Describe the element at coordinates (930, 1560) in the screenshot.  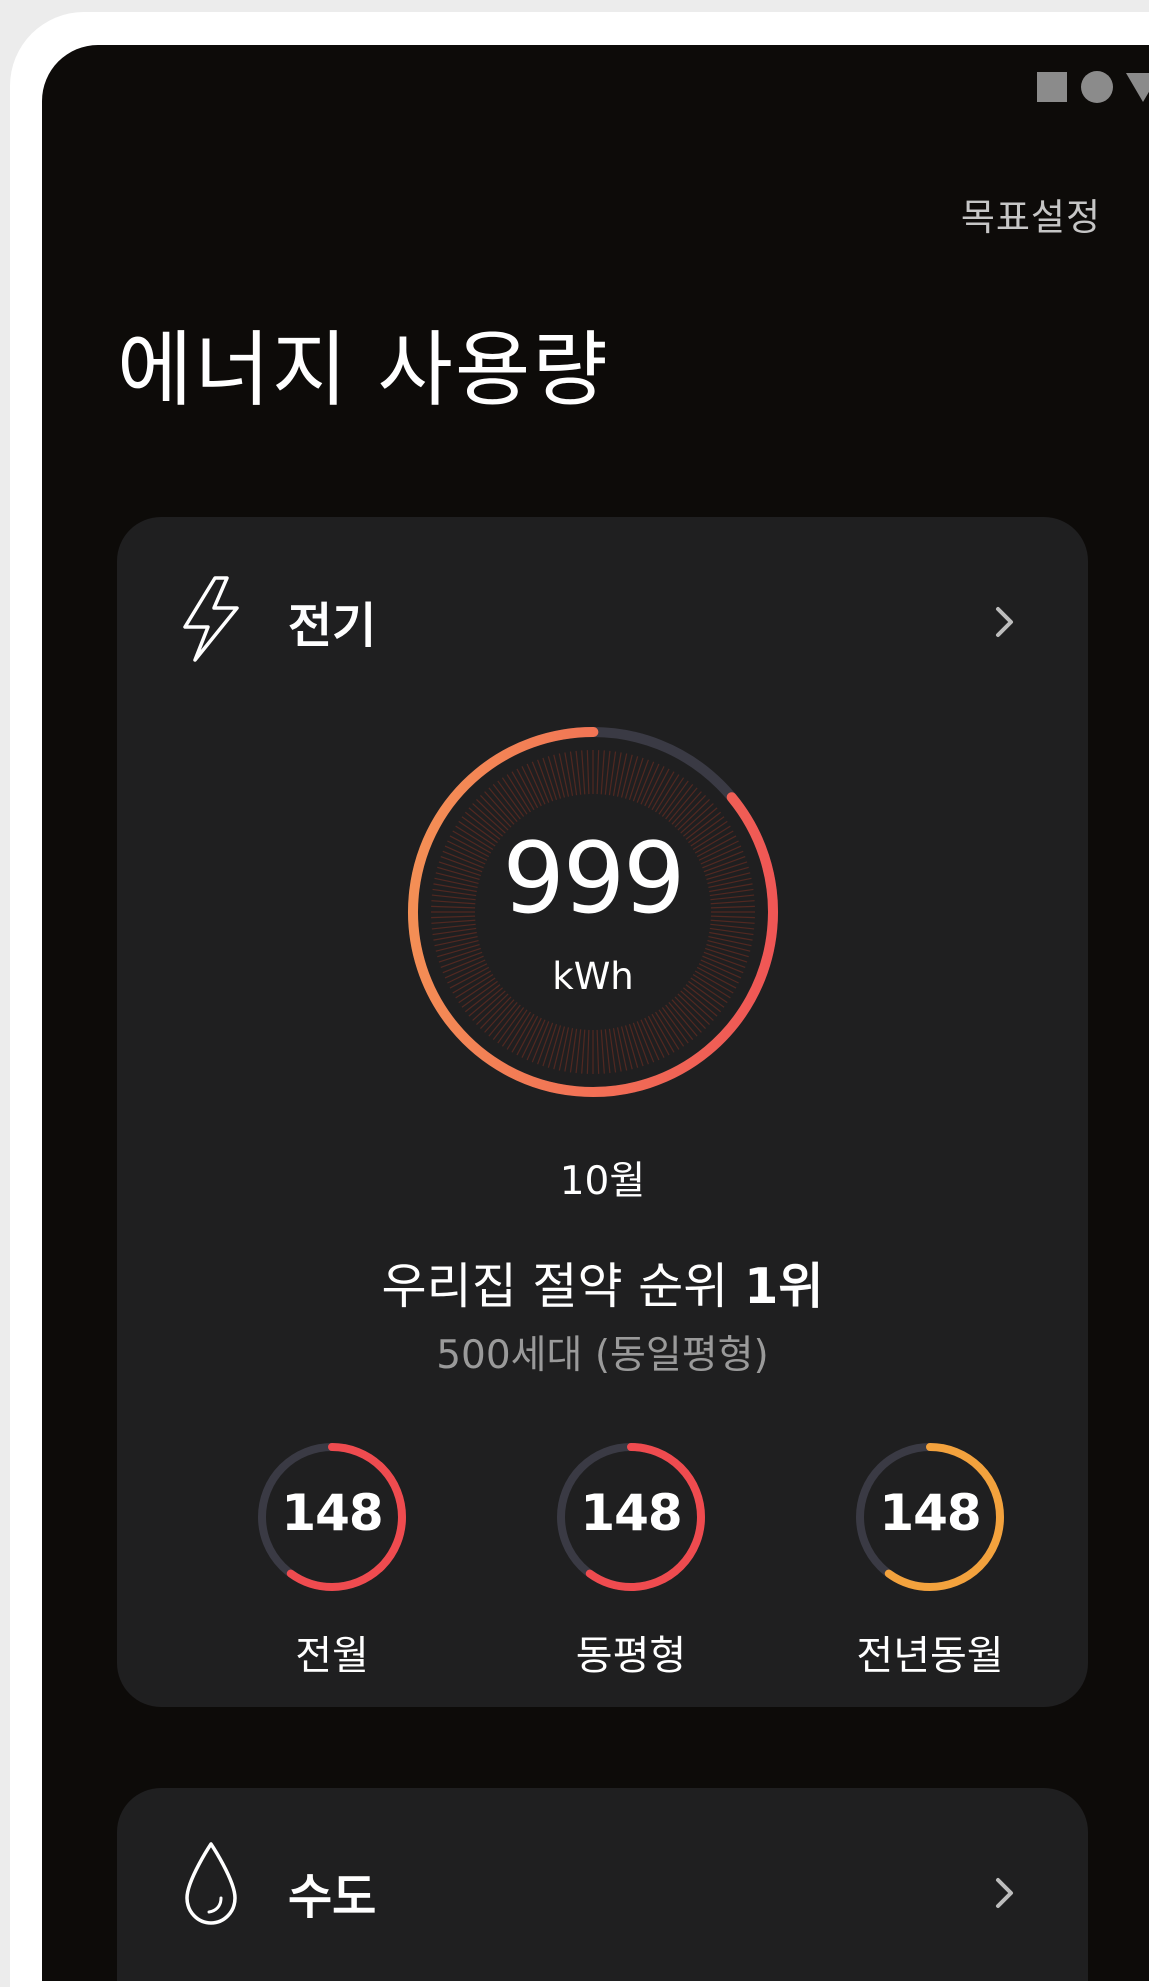
I see `comparison-last-year: 148 전년동월` at that location.